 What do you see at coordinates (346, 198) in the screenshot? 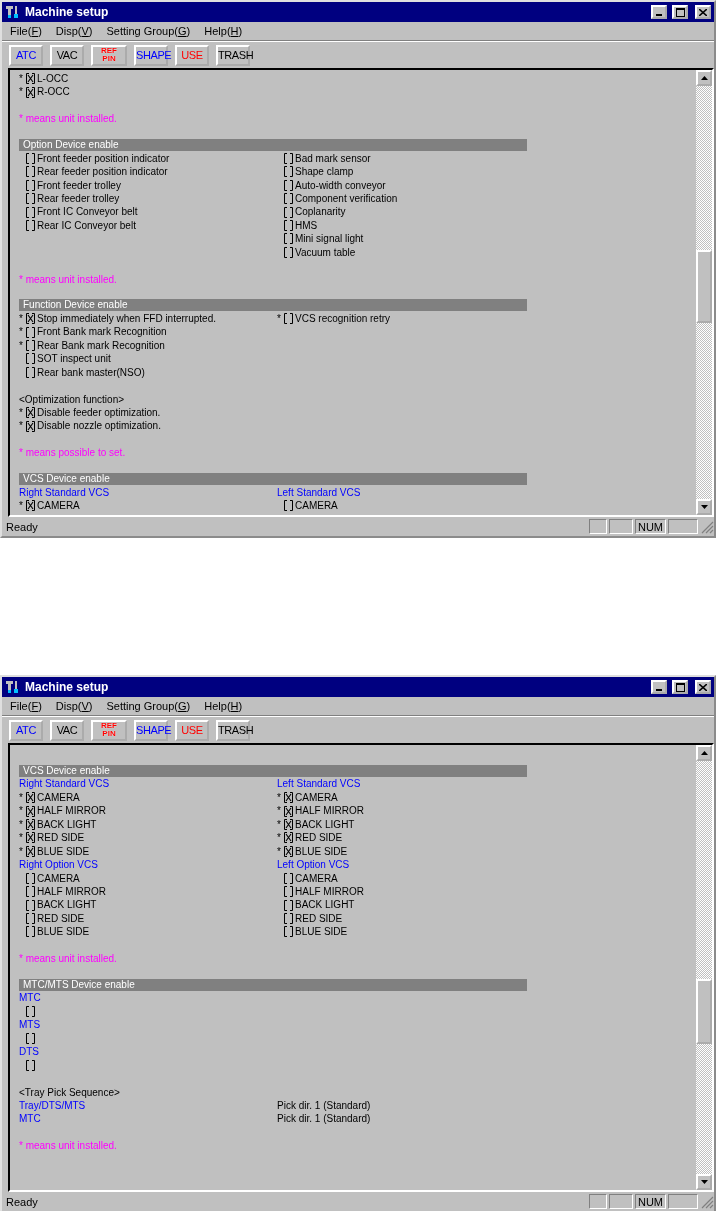
I see `option-label: Component verification` at bounding box center [346, 198].